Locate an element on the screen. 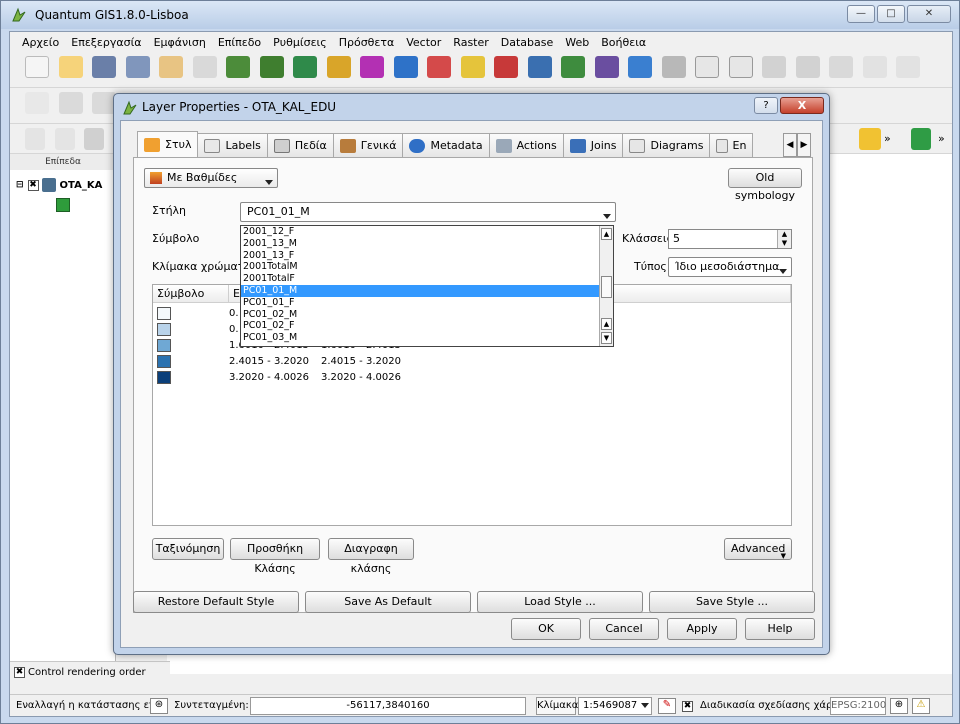  close-button: ✕ is located at coordinates (929, 14).